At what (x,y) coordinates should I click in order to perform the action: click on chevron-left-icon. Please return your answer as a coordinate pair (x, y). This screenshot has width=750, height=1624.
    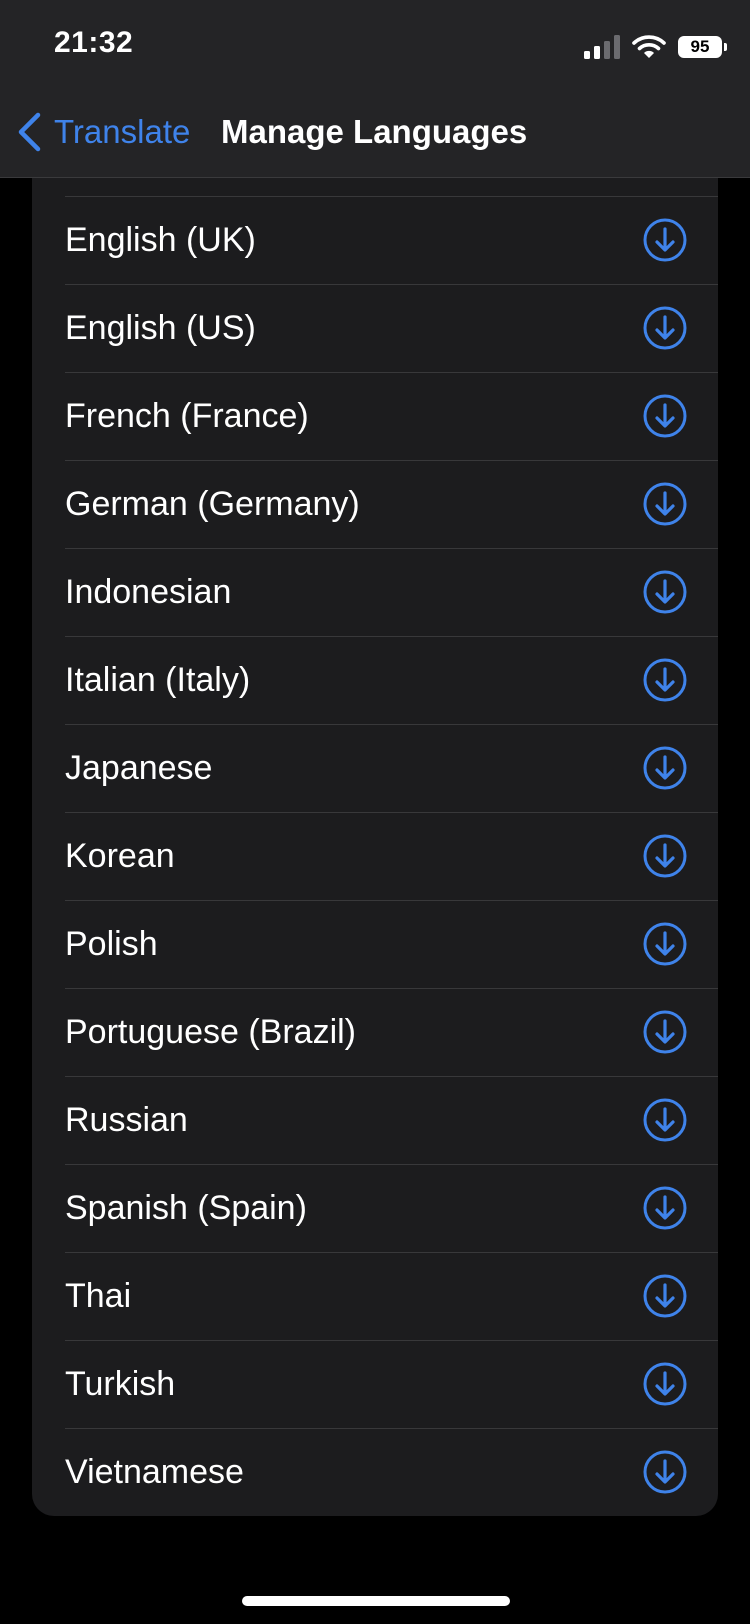
    Looking at the image, I should click on (29, 132).